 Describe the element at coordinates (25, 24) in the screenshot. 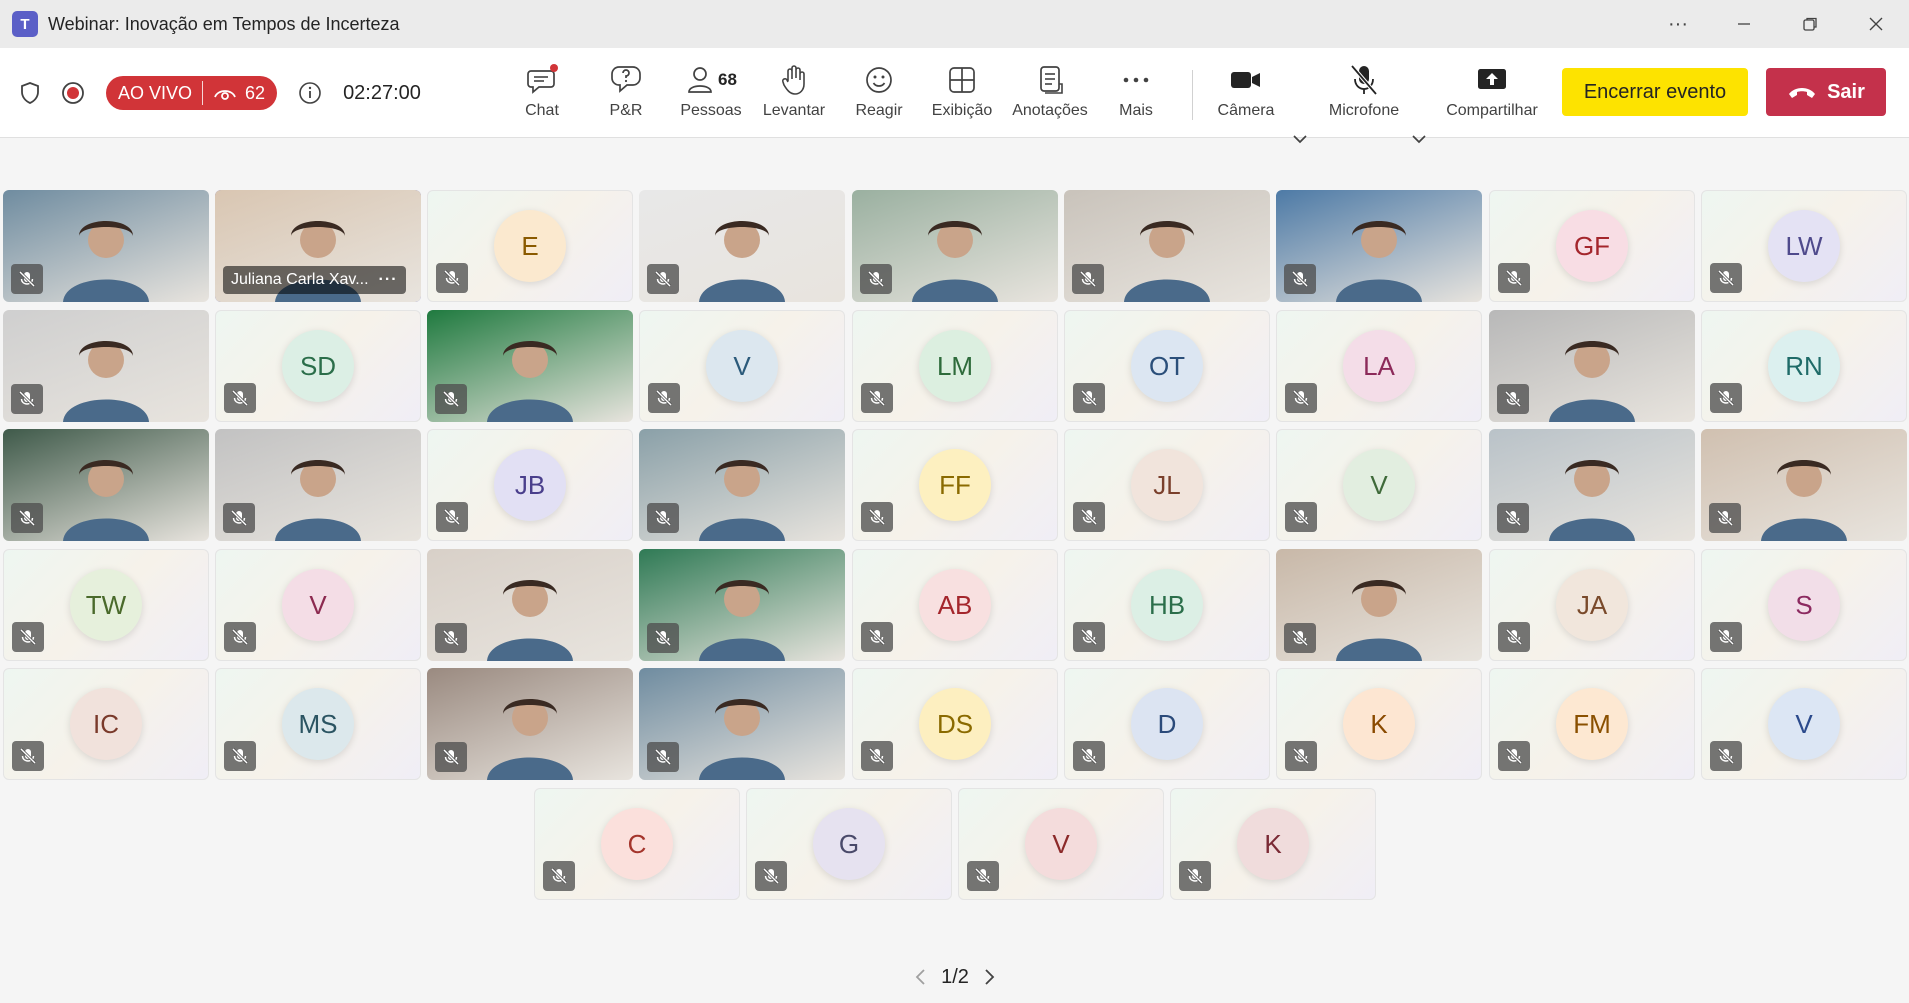

I see `teams-logo-icon: T` at that location.